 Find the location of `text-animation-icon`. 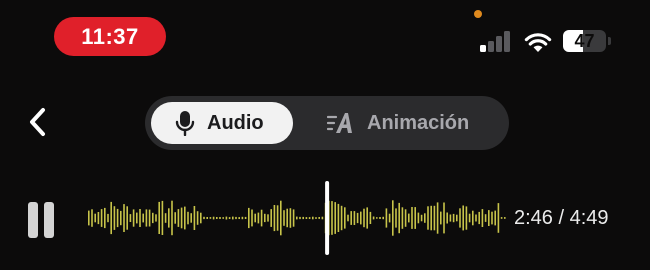

text-animation-icon is located at coordinates (341, 123).